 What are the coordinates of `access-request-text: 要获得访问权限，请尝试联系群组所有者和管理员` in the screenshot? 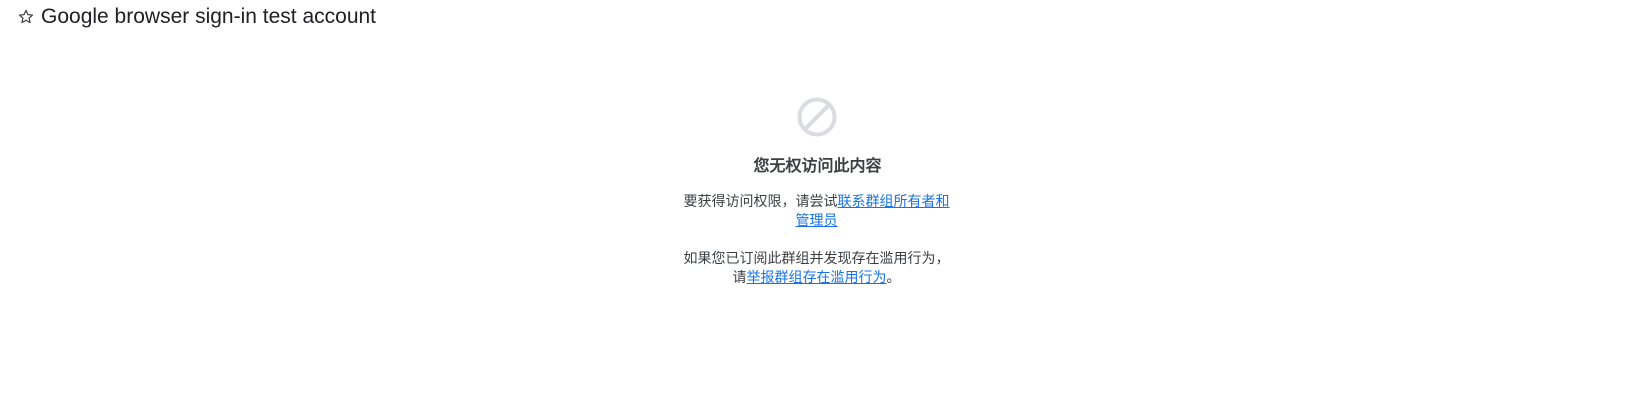 It's located at (817, 211).